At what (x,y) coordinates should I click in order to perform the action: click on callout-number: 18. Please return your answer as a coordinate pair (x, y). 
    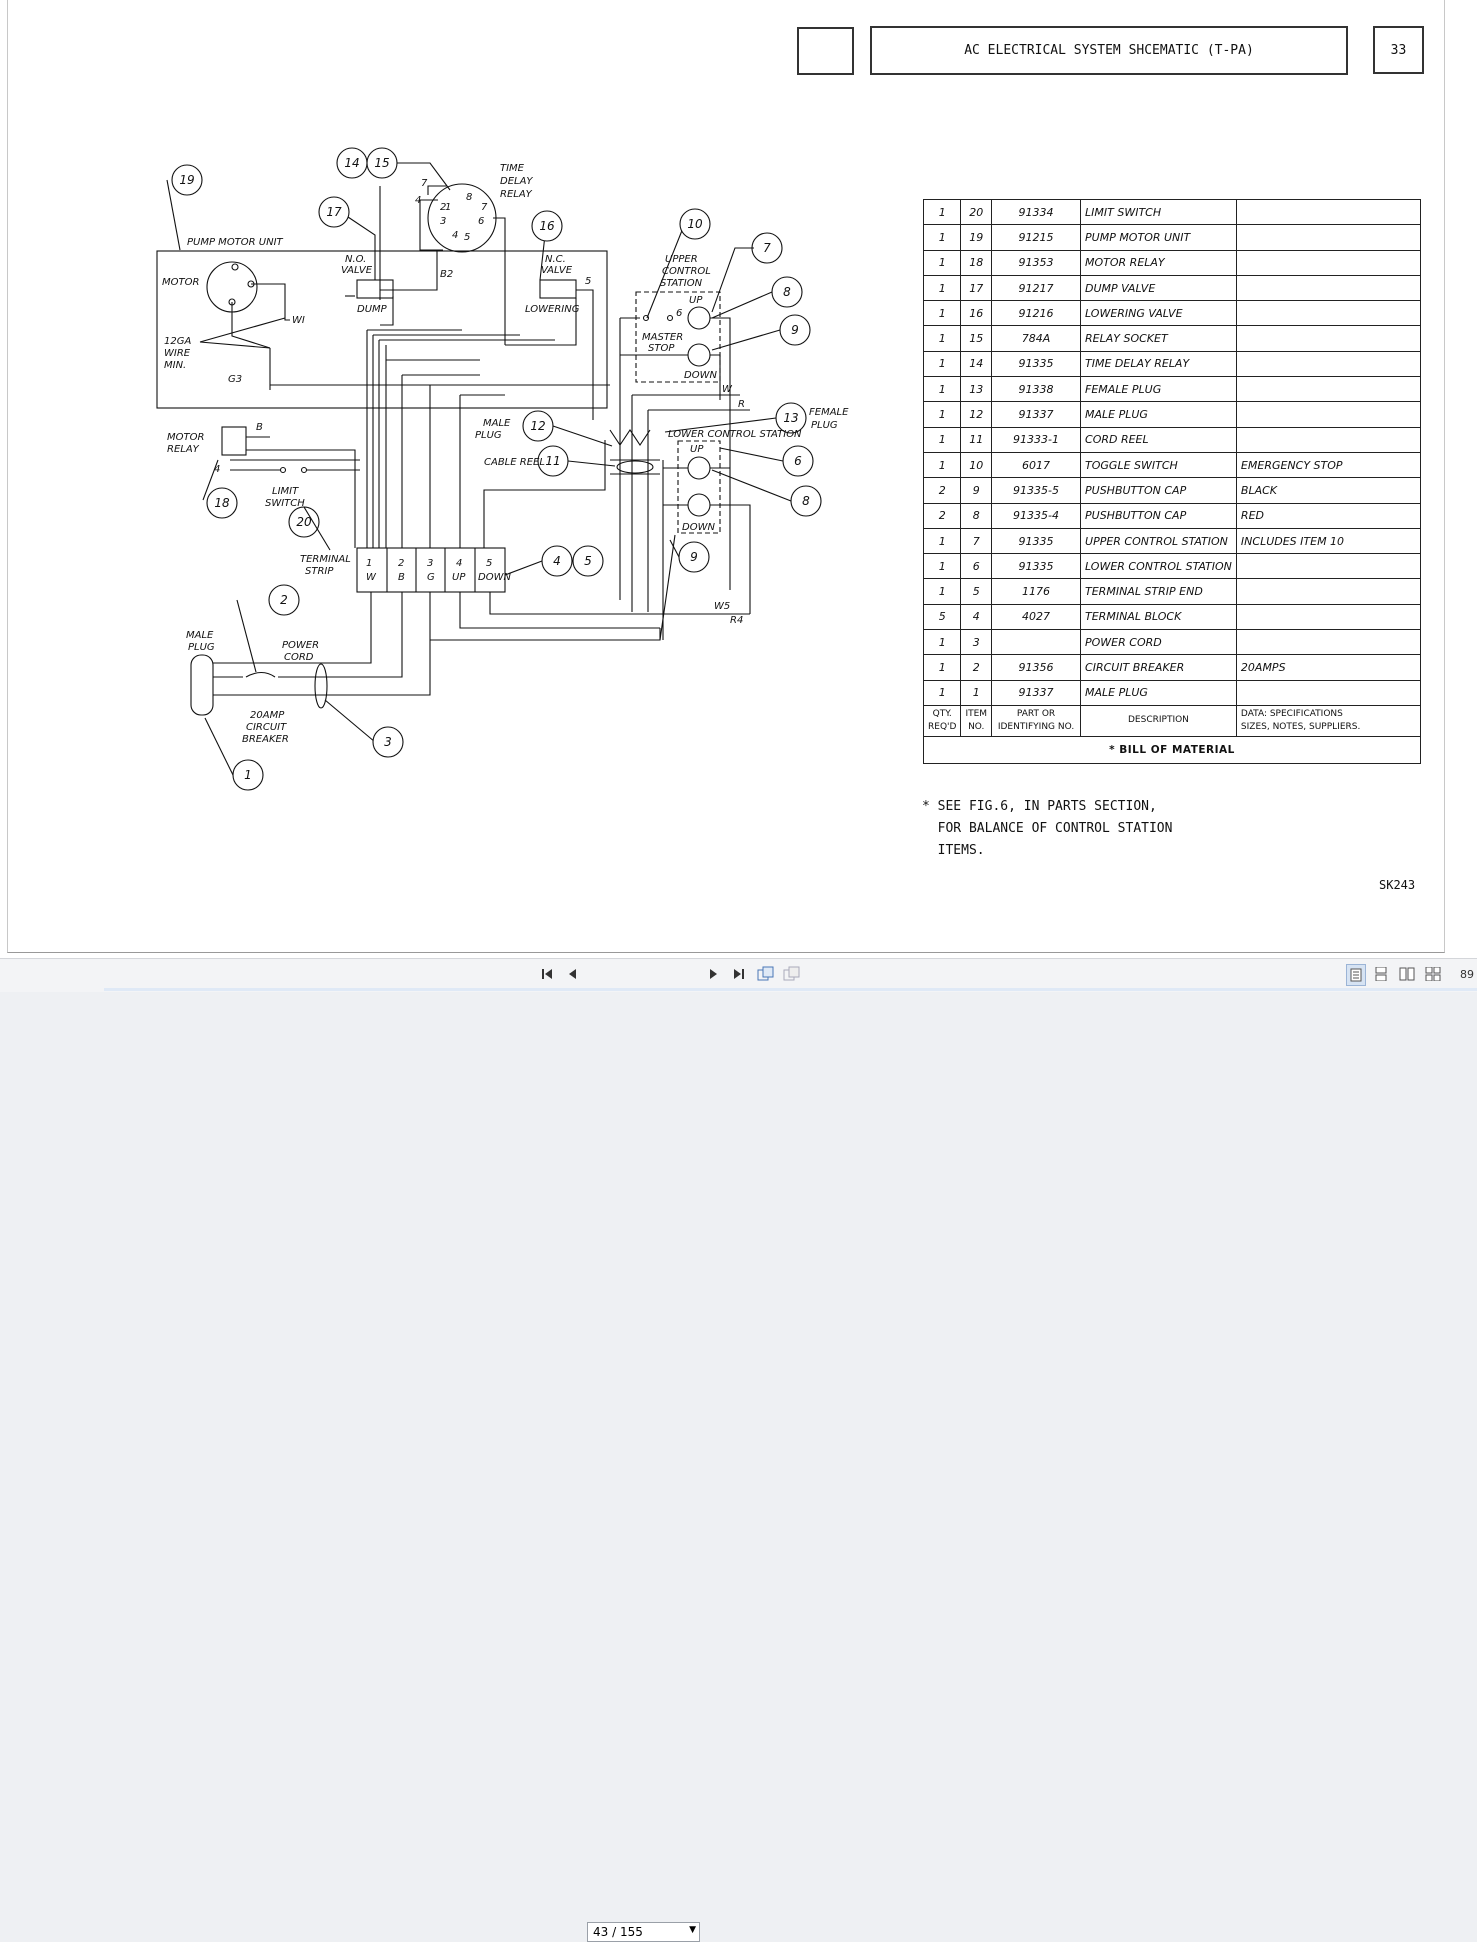
    Looking at the image, I should click on (222, 503).